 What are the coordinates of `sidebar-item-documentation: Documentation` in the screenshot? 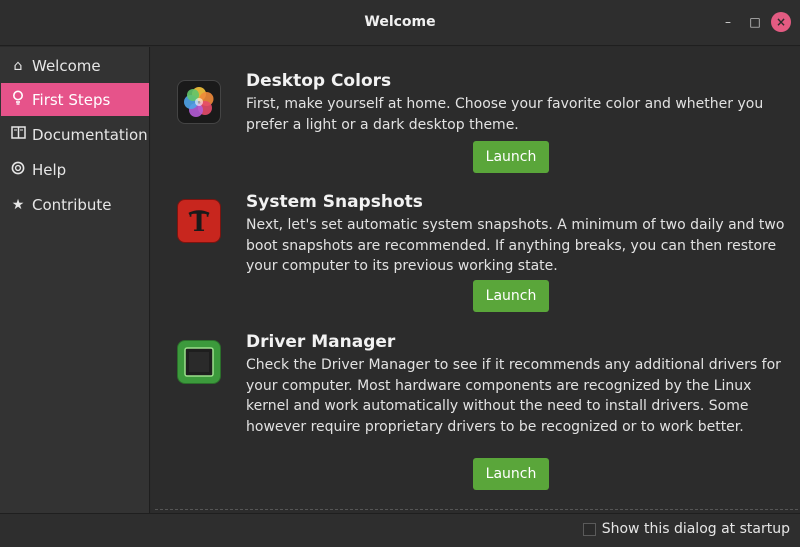 It's located at (75, 134).